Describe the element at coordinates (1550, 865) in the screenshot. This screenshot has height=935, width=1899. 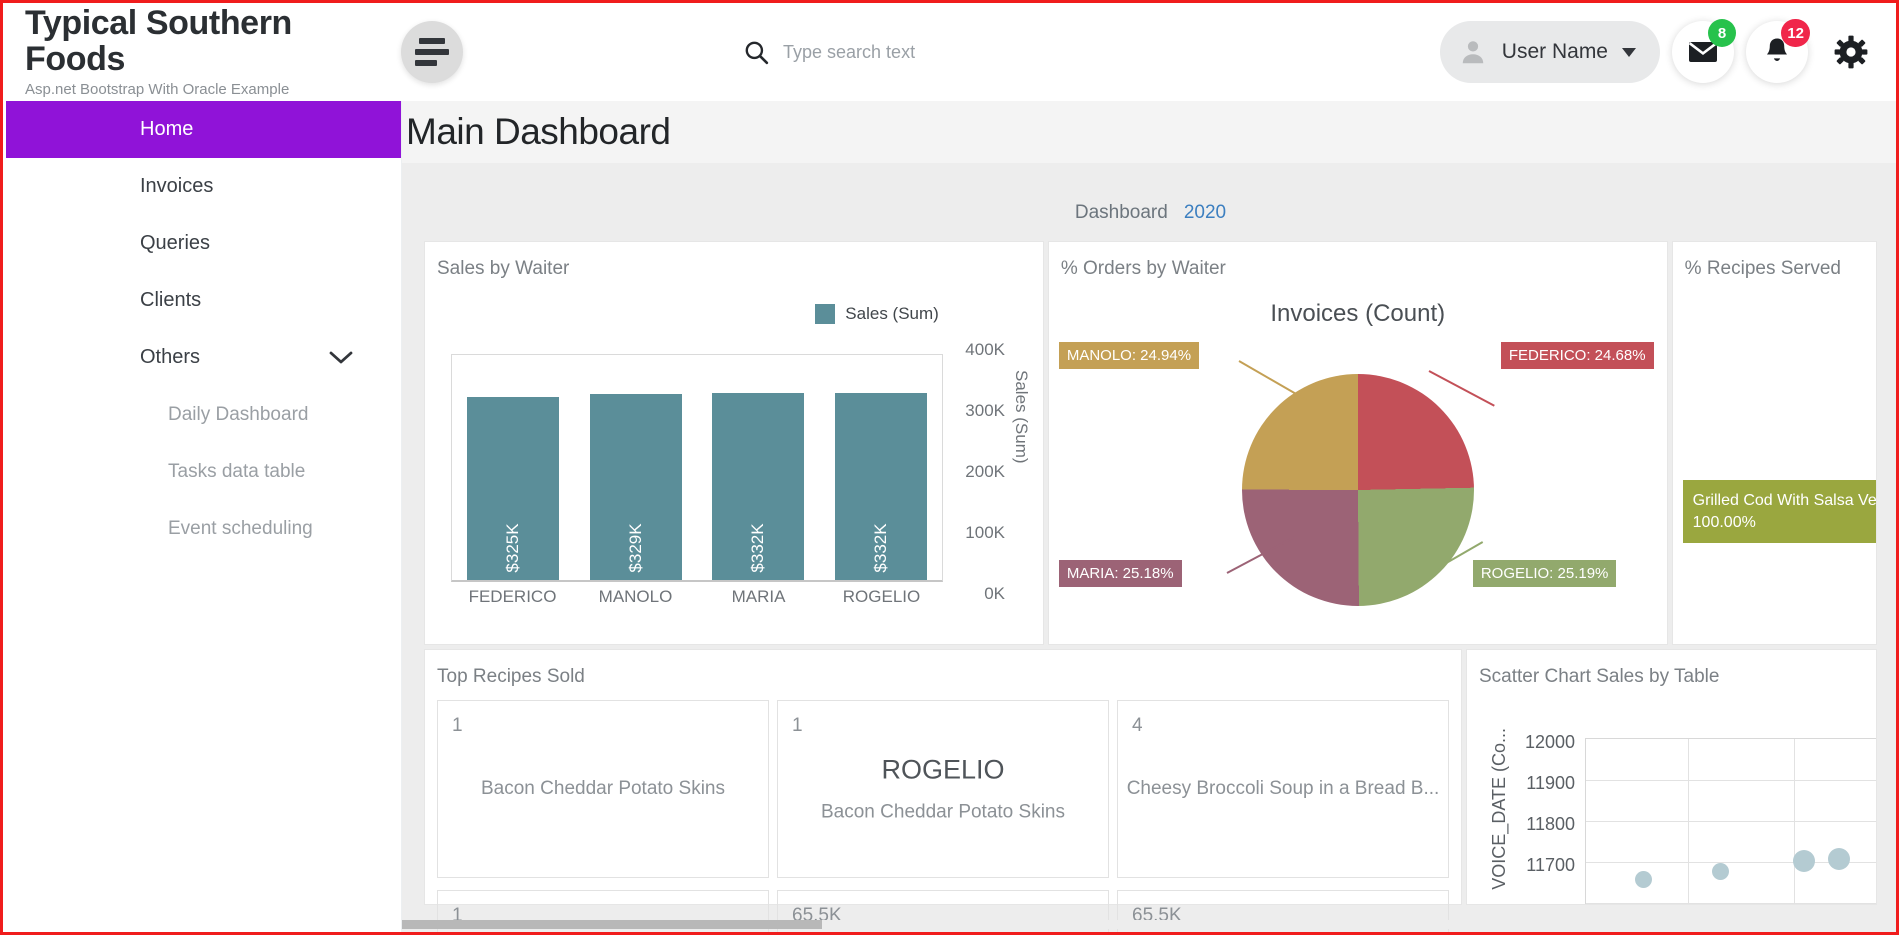
I see `y-axis-tick-label: 11700` at that location.